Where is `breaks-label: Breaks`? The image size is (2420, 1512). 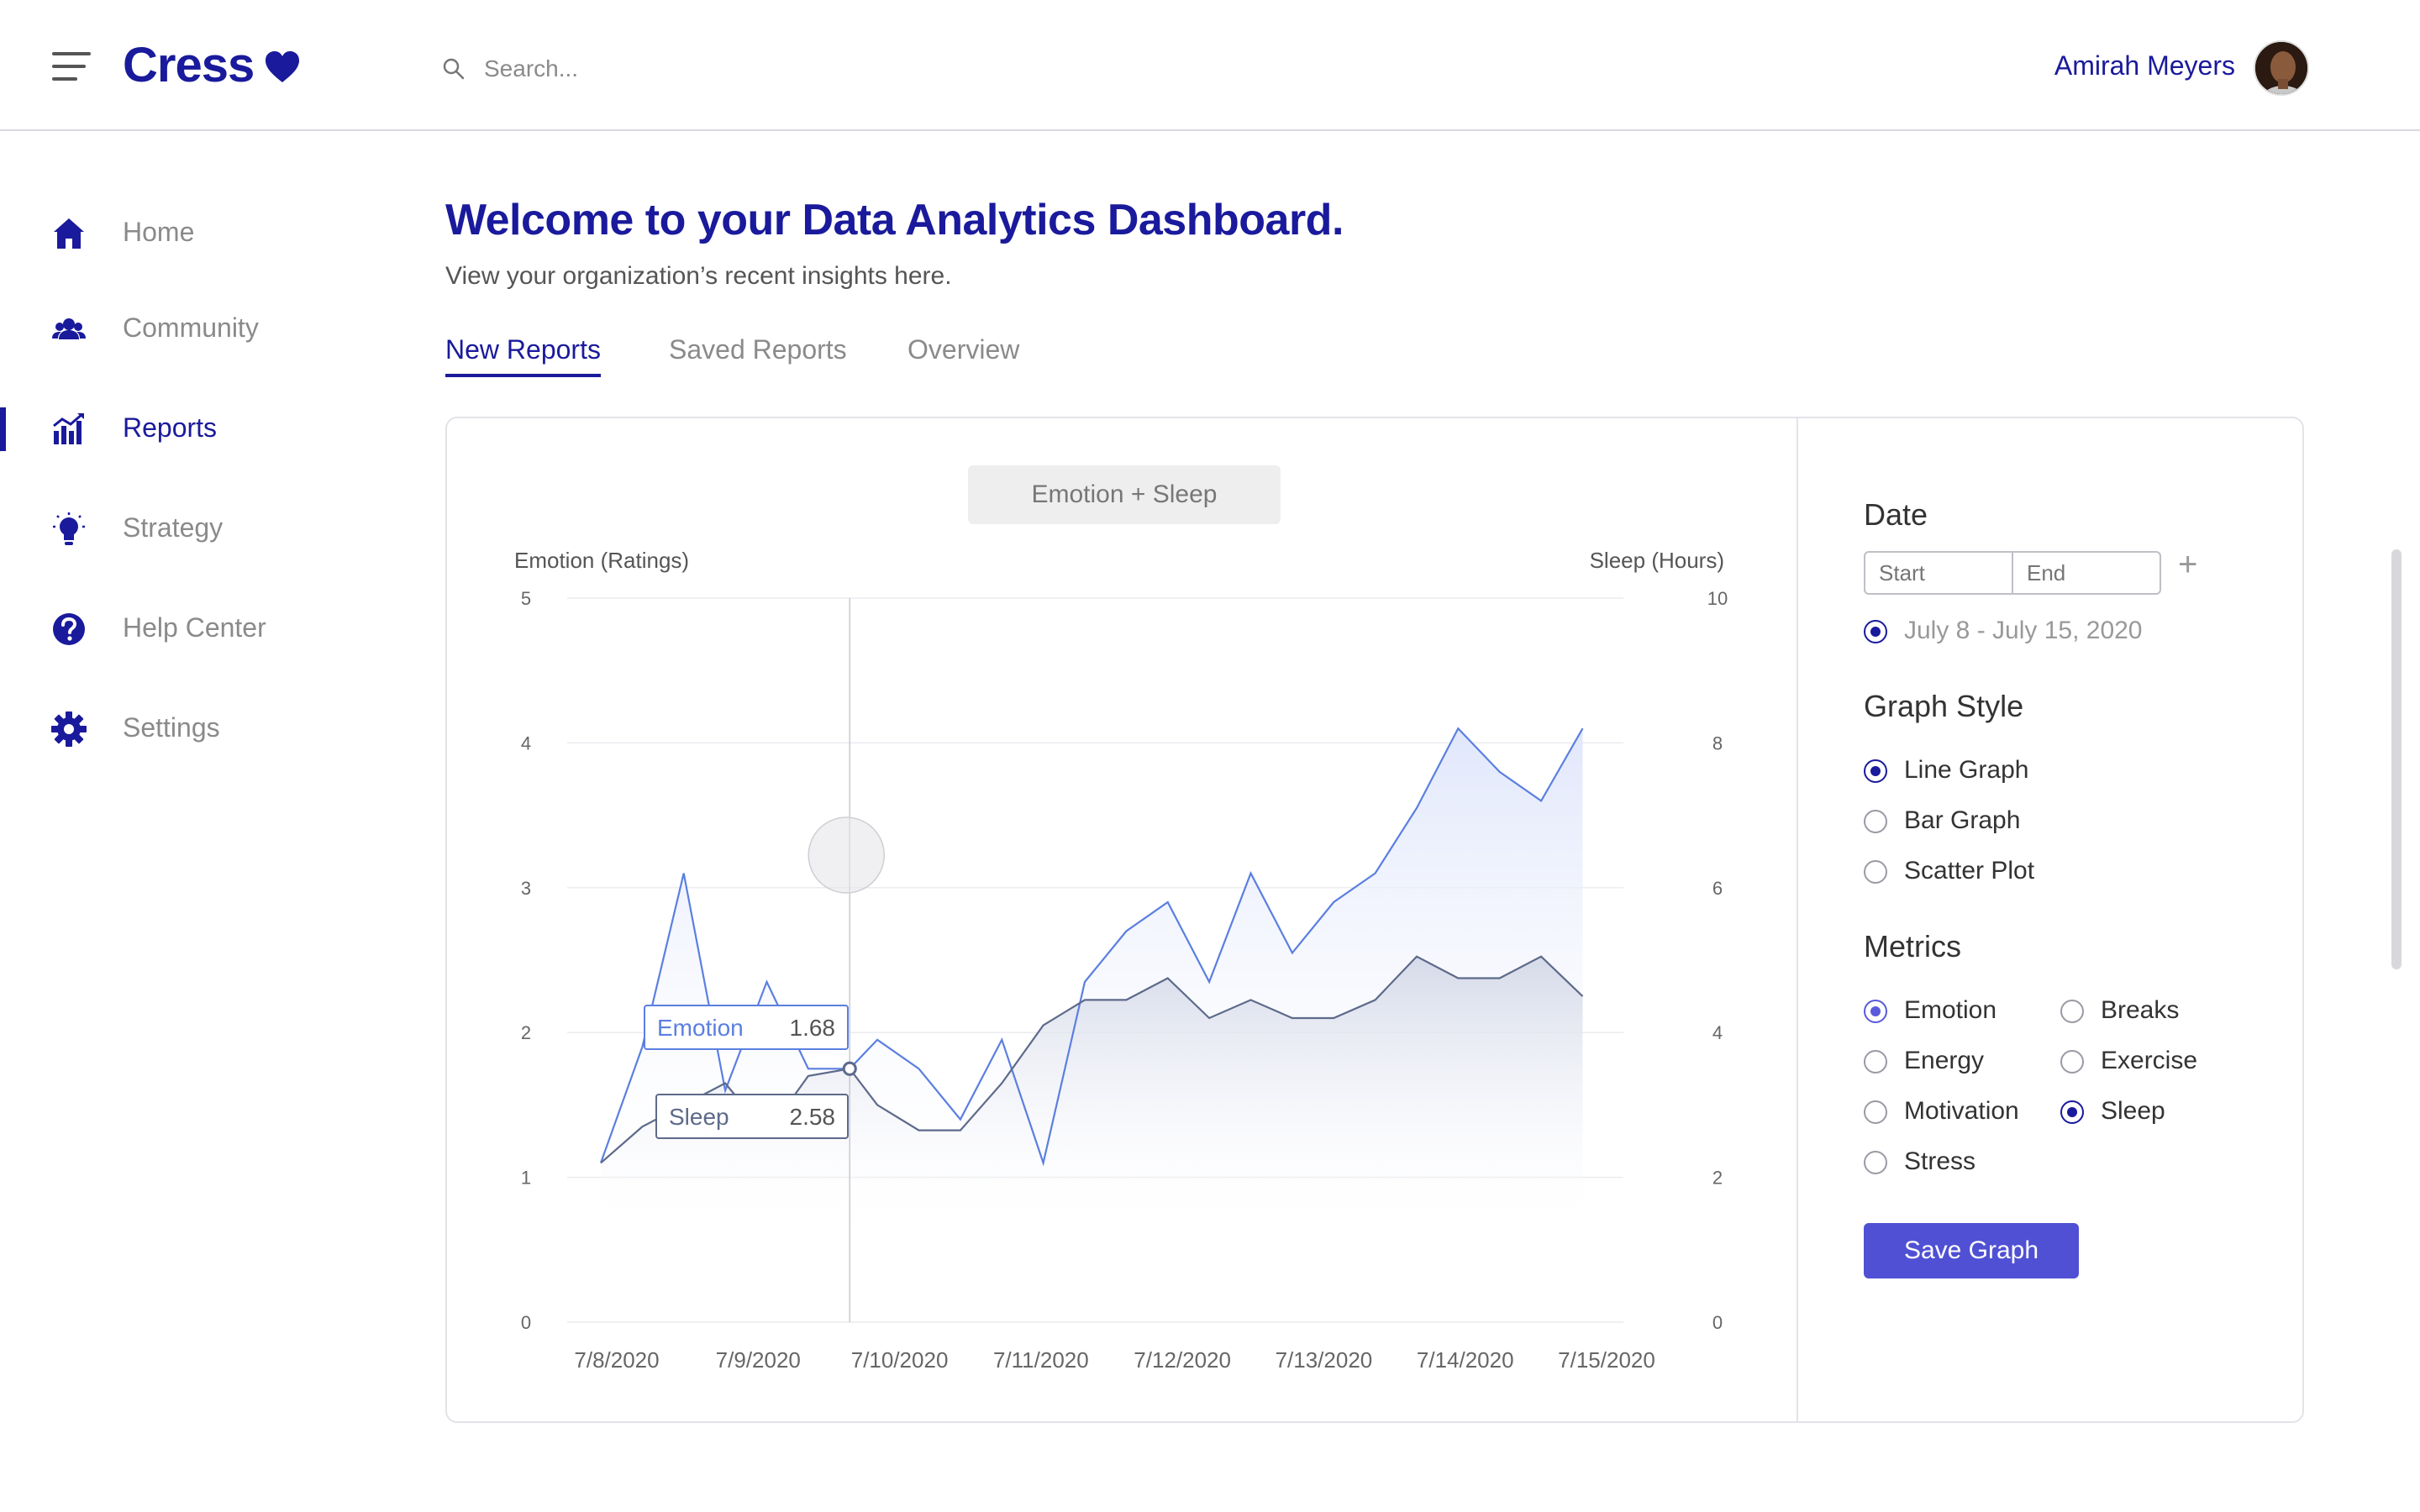
breaks-label: Breaks is located at coordinates (2141, 1010).